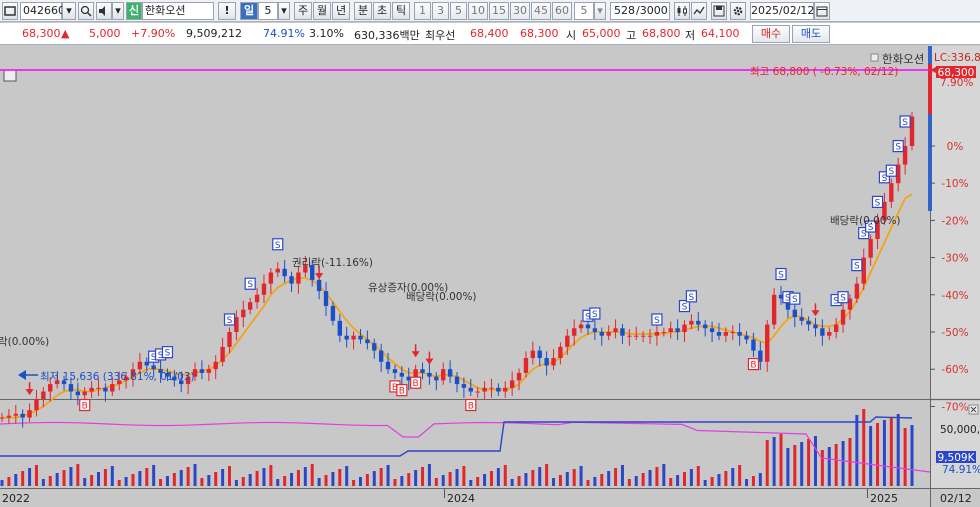 This screenshot has height=507, width=980. Describe the element at coordinates (10, 75) in the screenshot. I see `chart-menu-icon` at that location.